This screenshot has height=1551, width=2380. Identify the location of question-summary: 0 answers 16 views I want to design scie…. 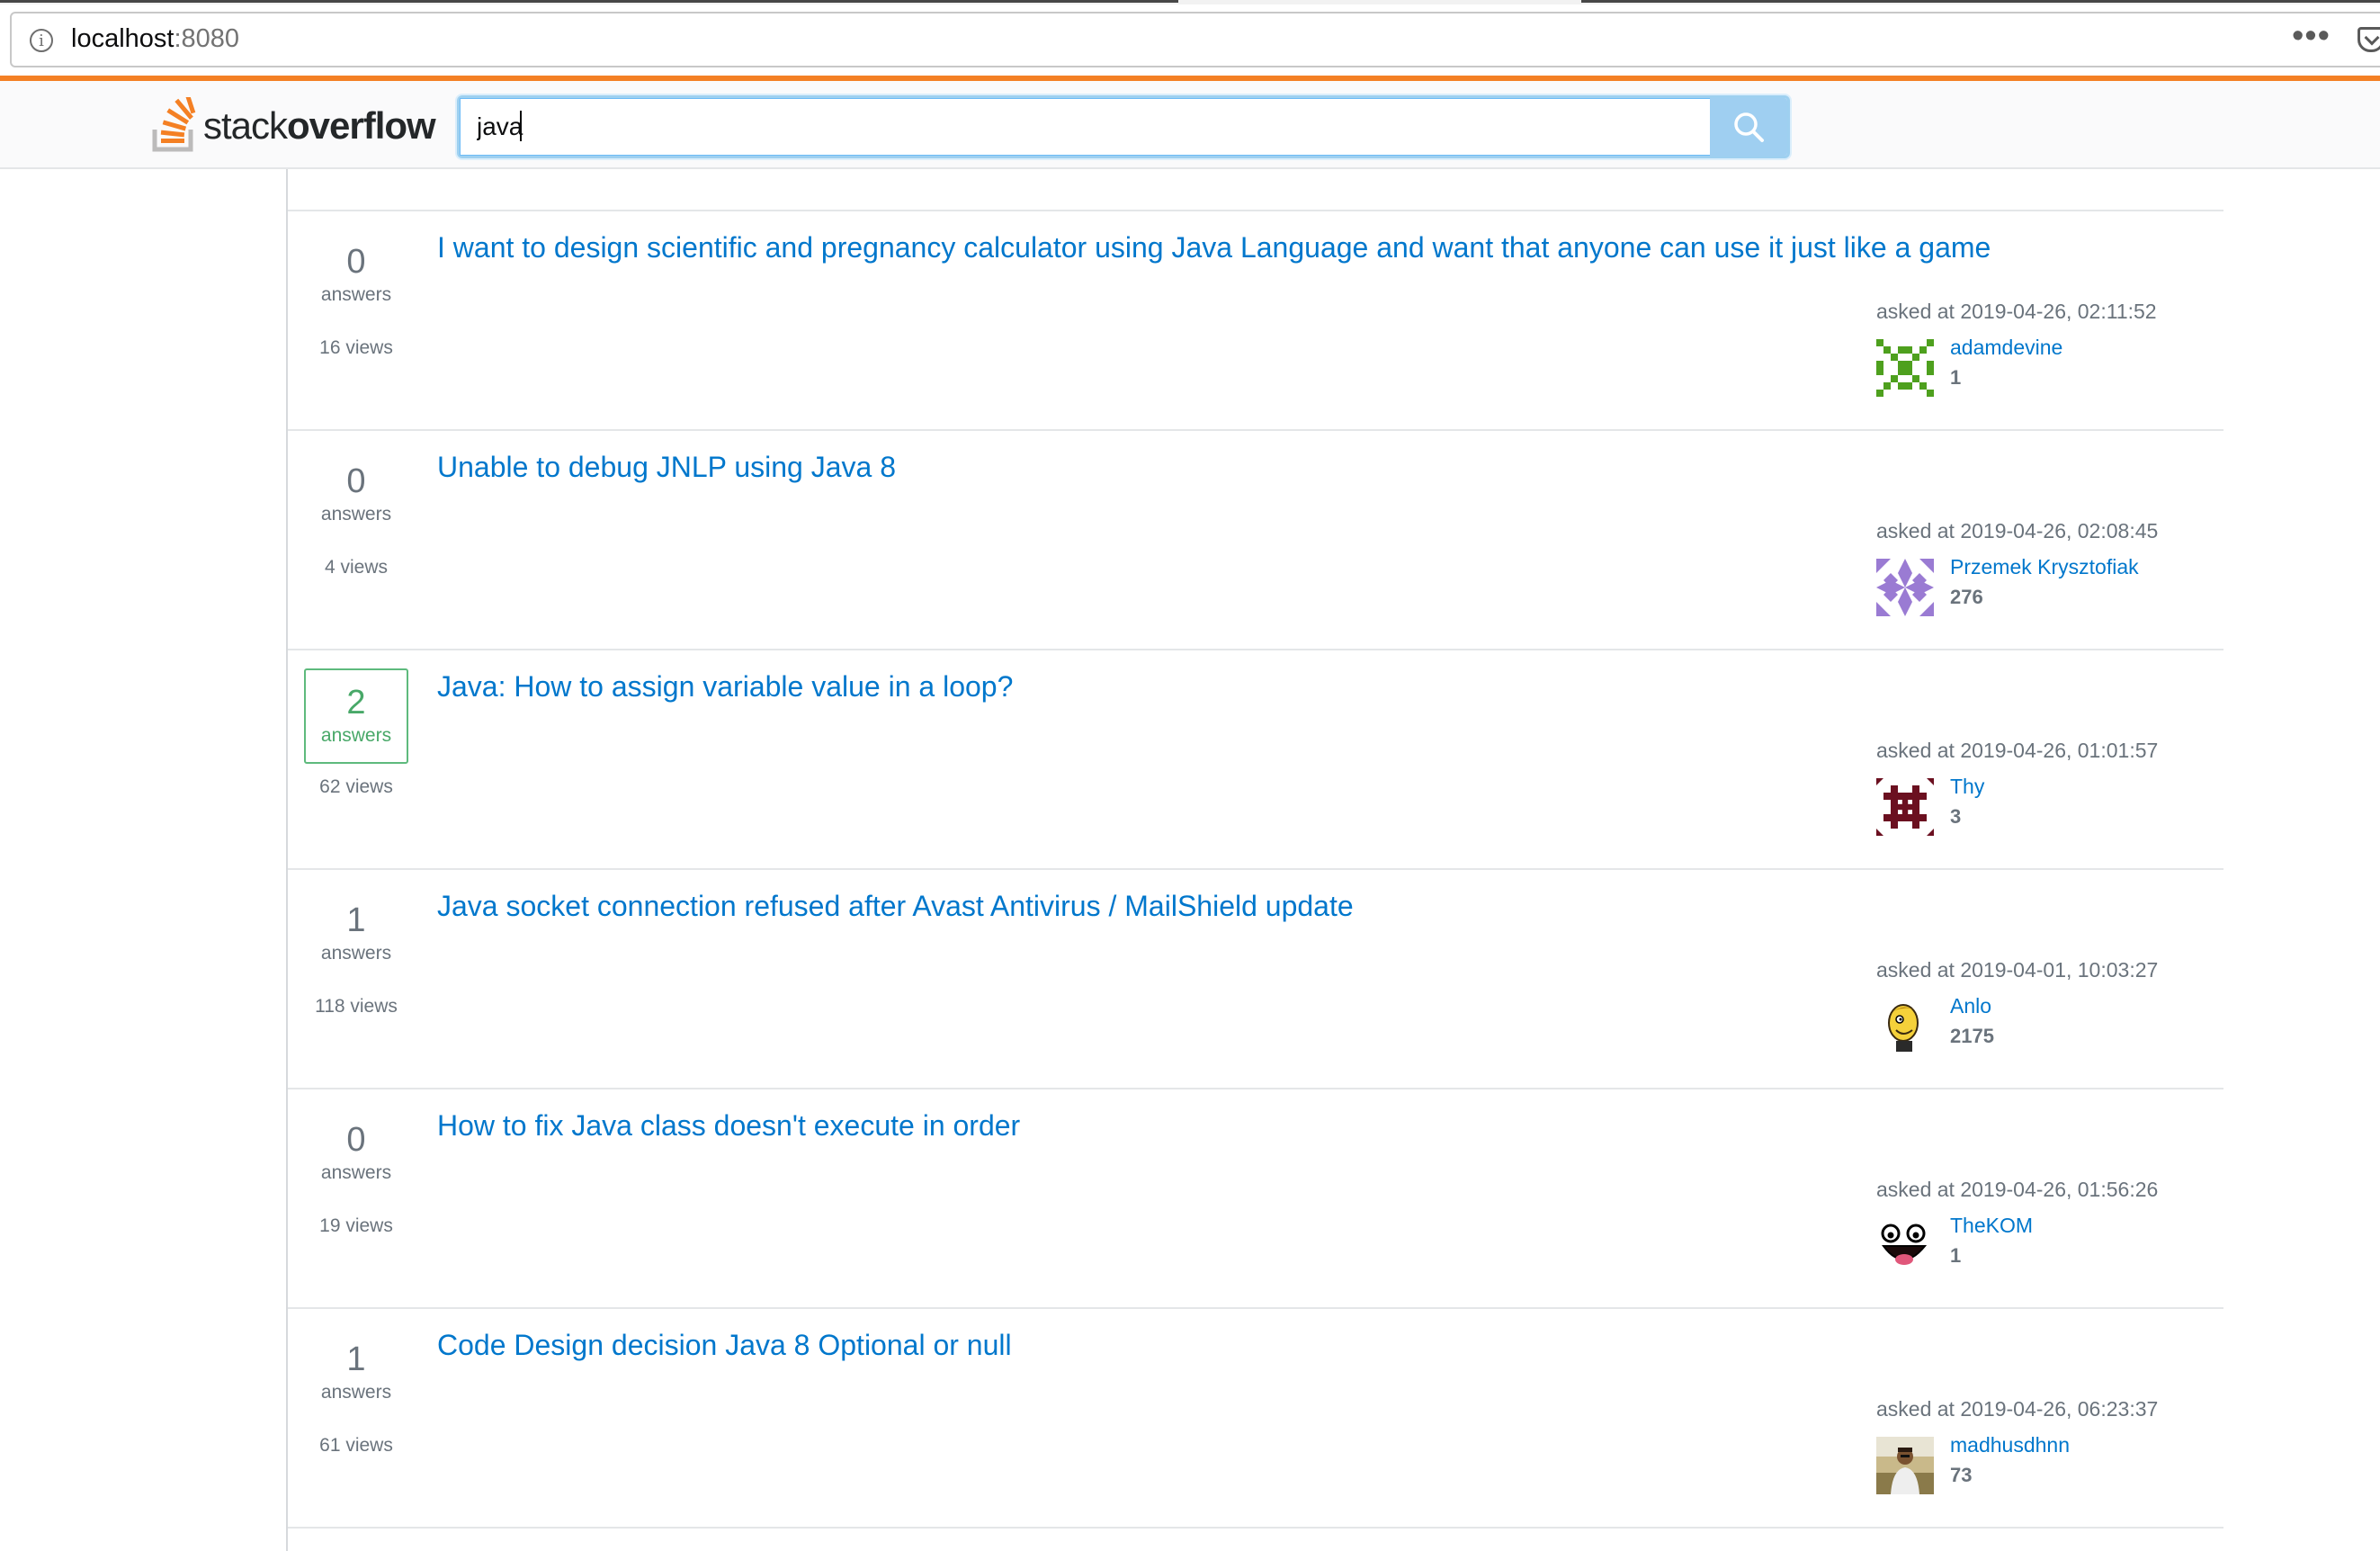
(1255, 321).